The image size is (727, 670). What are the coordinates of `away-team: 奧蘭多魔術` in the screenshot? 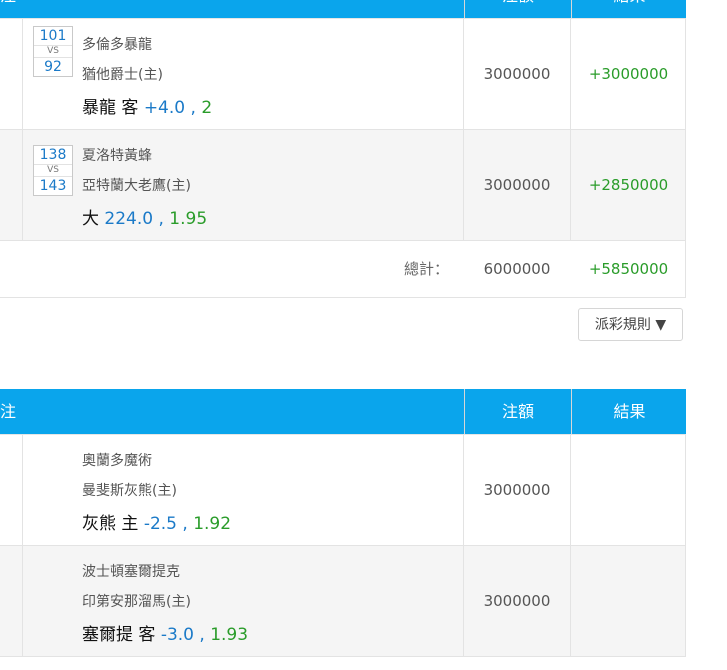 It's located at (117, 461).